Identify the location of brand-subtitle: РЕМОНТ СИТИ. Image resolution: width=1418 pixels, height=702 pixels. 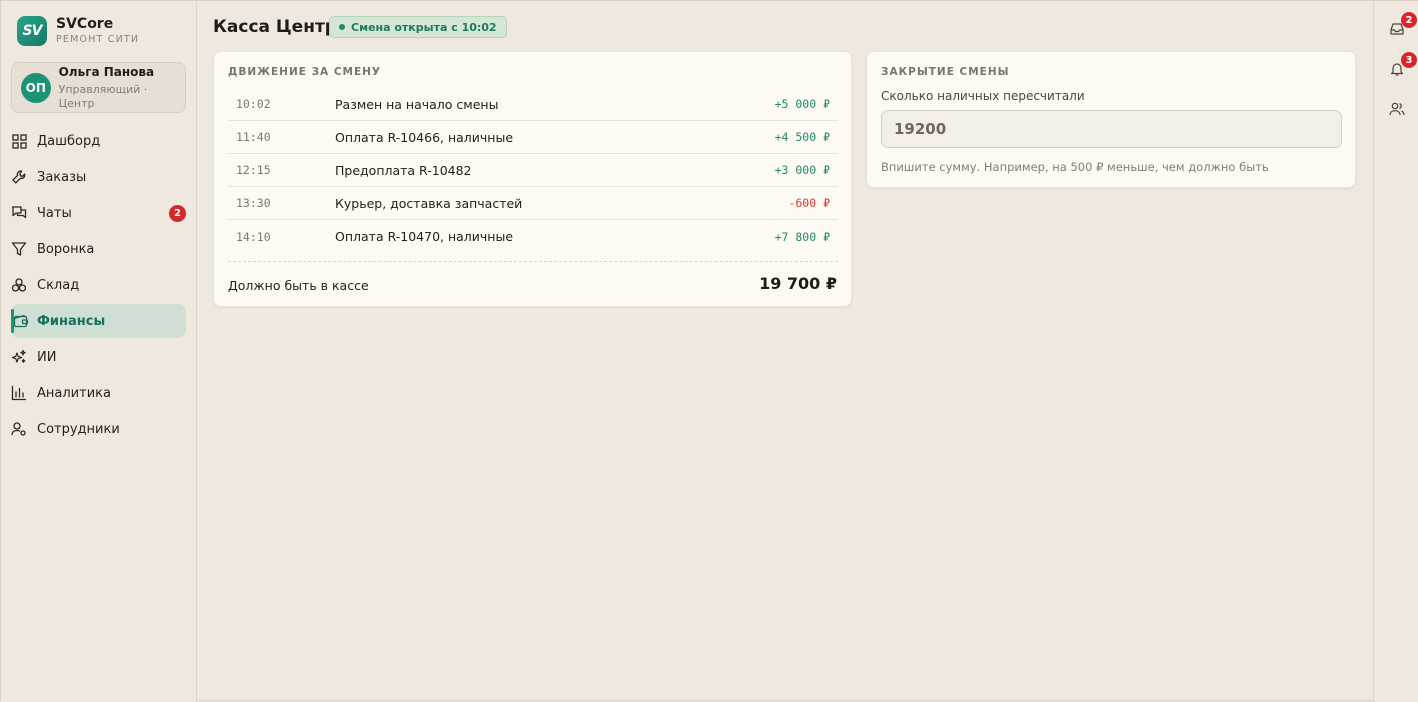
(98, 39).